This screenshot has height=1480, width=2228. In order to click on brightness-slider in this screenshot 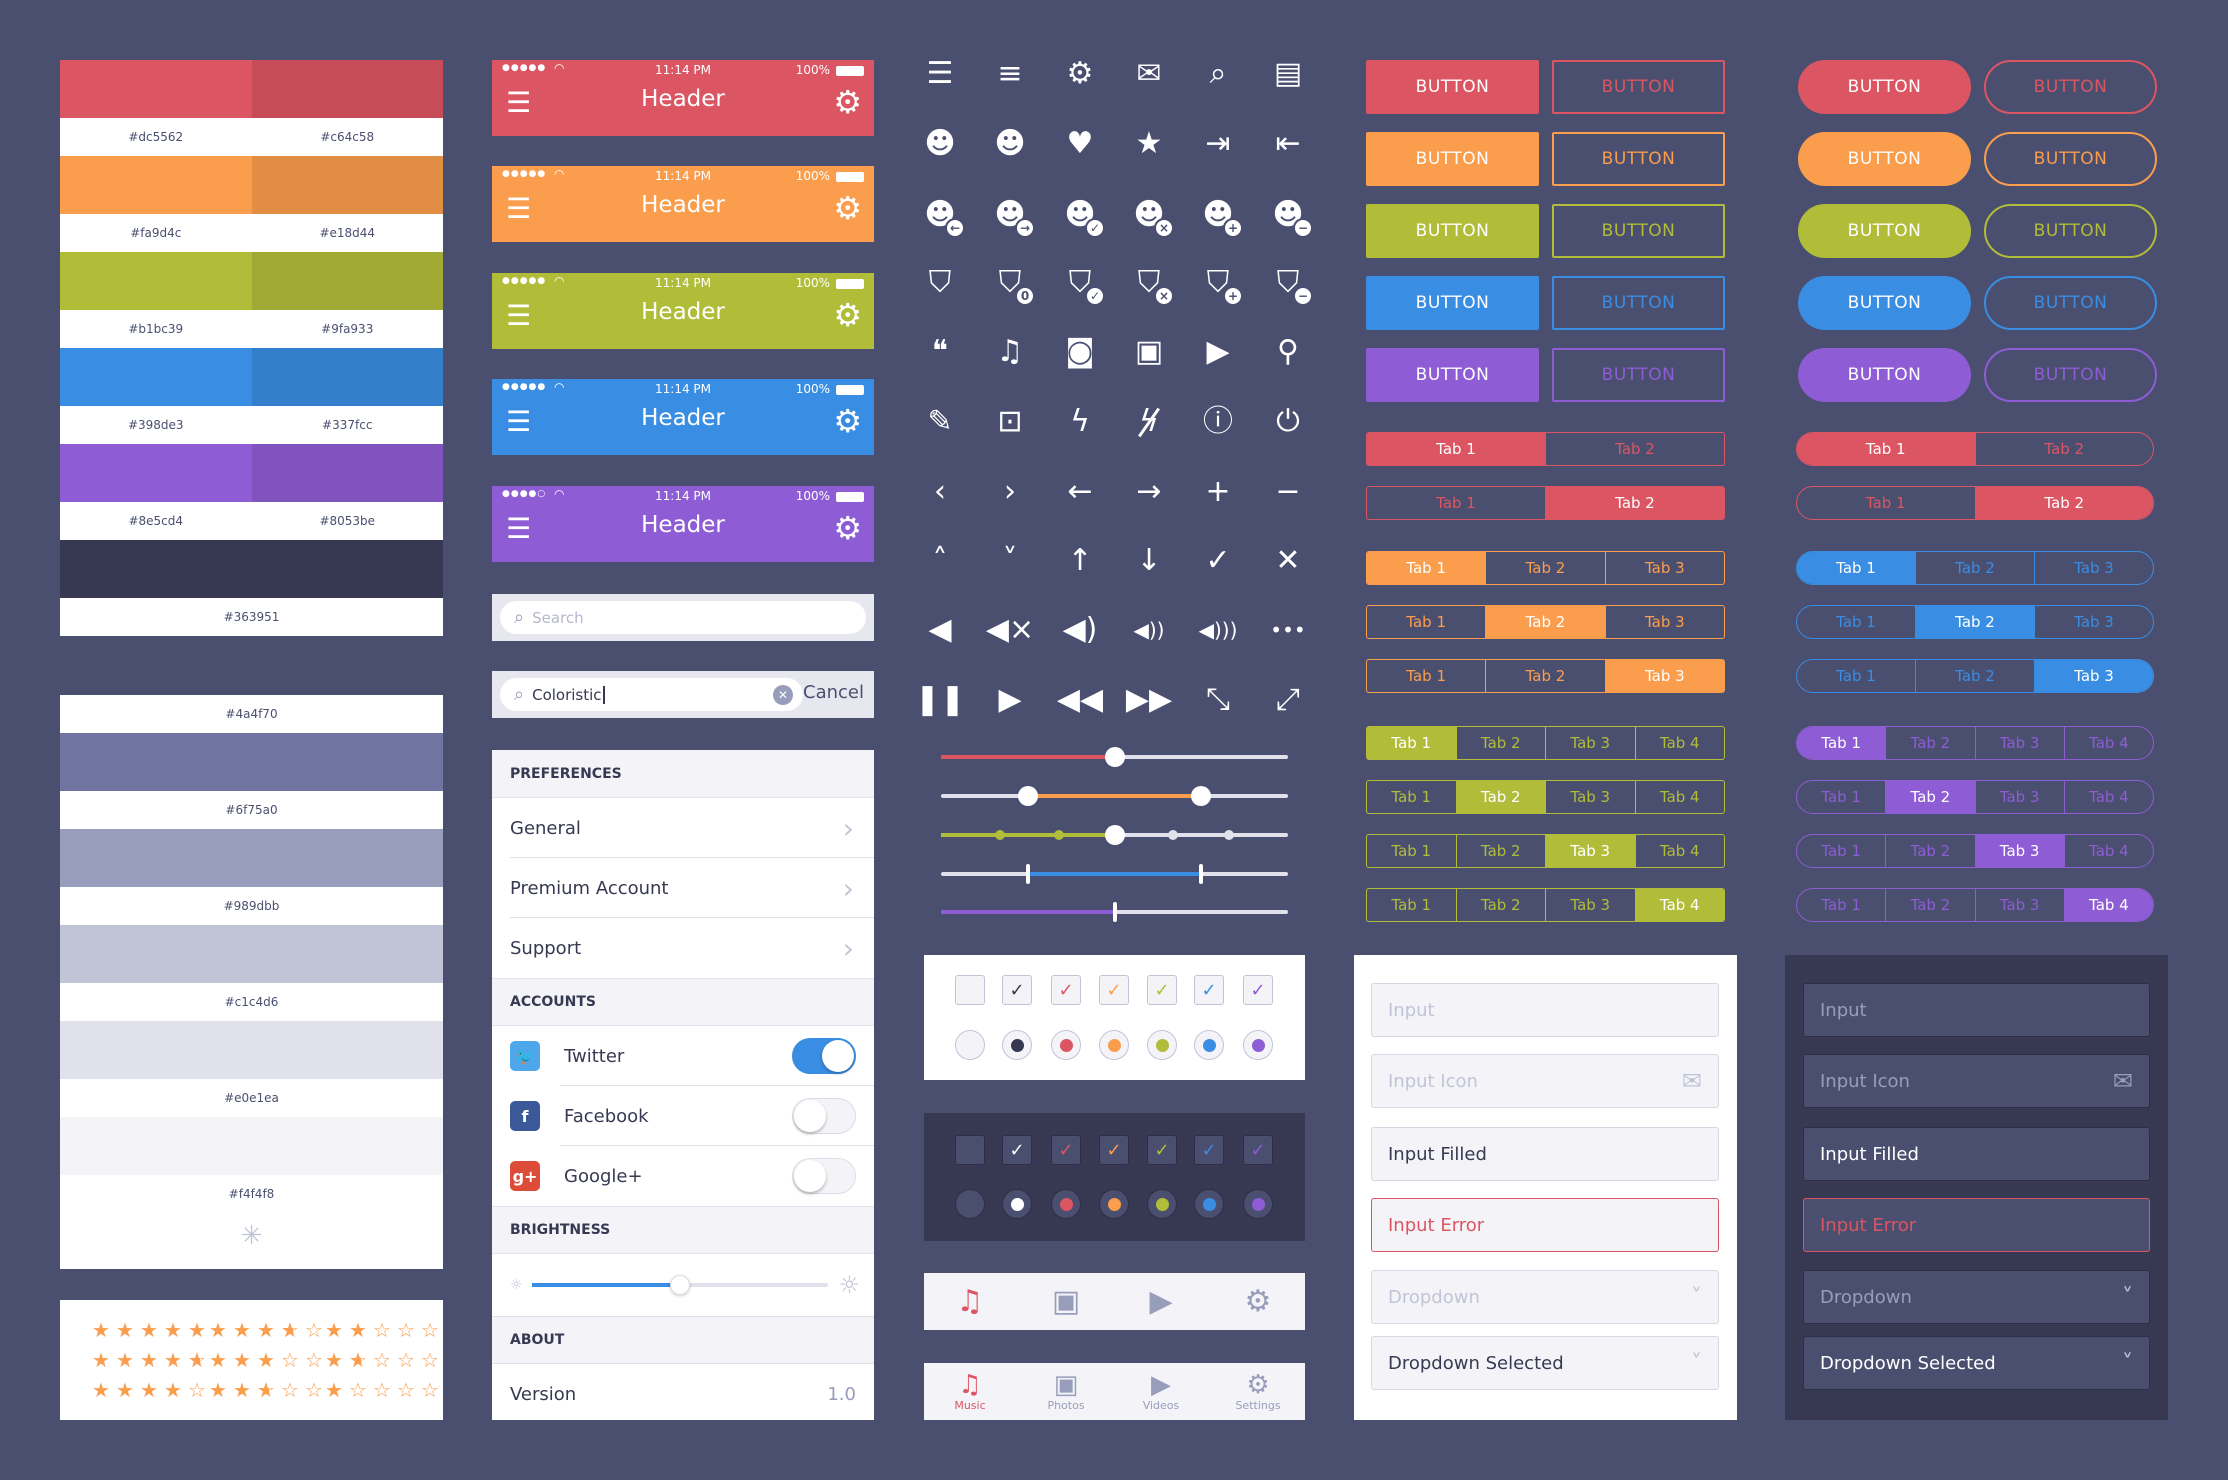, I will do `click(680, 1285)`.